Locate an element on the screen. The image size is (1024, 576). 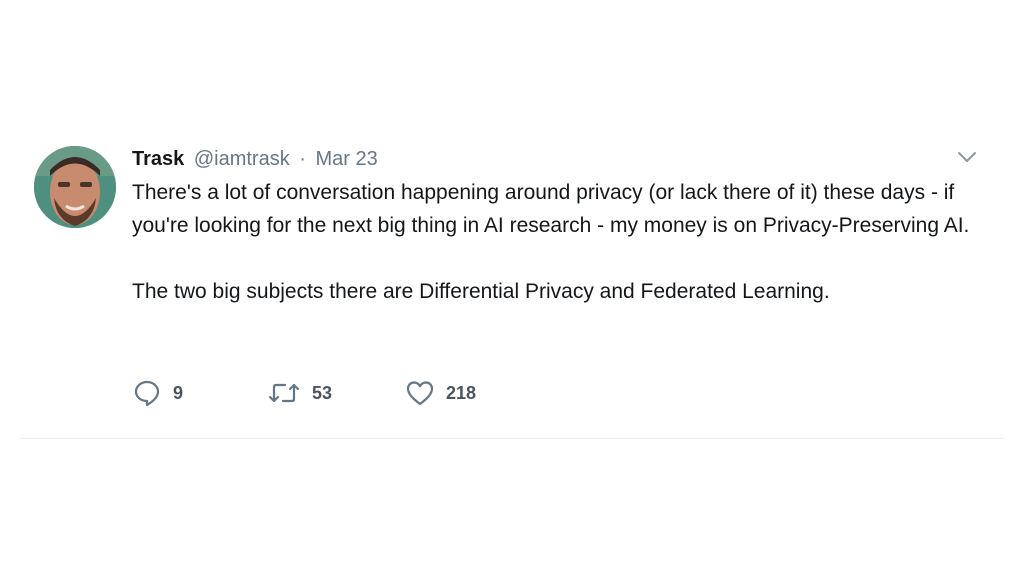
like-button: 218 is located at coordinates (441, 393).